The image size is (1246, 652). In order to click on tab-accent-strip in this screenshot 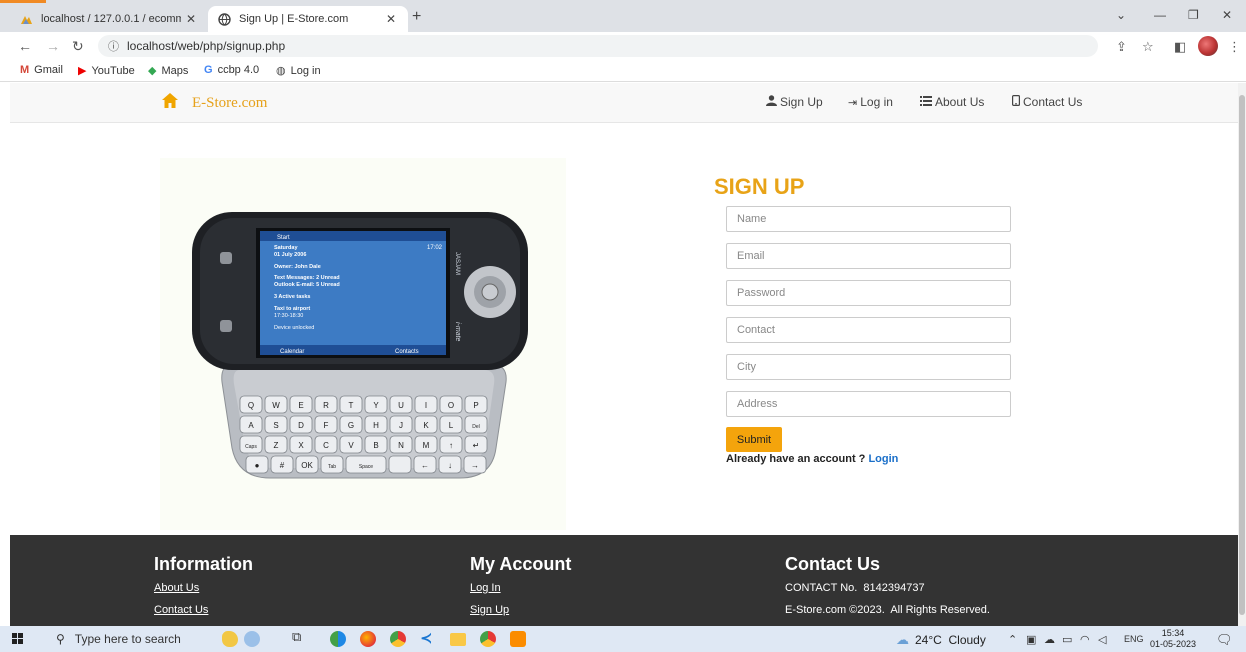, I will do `click(23, 1)`.